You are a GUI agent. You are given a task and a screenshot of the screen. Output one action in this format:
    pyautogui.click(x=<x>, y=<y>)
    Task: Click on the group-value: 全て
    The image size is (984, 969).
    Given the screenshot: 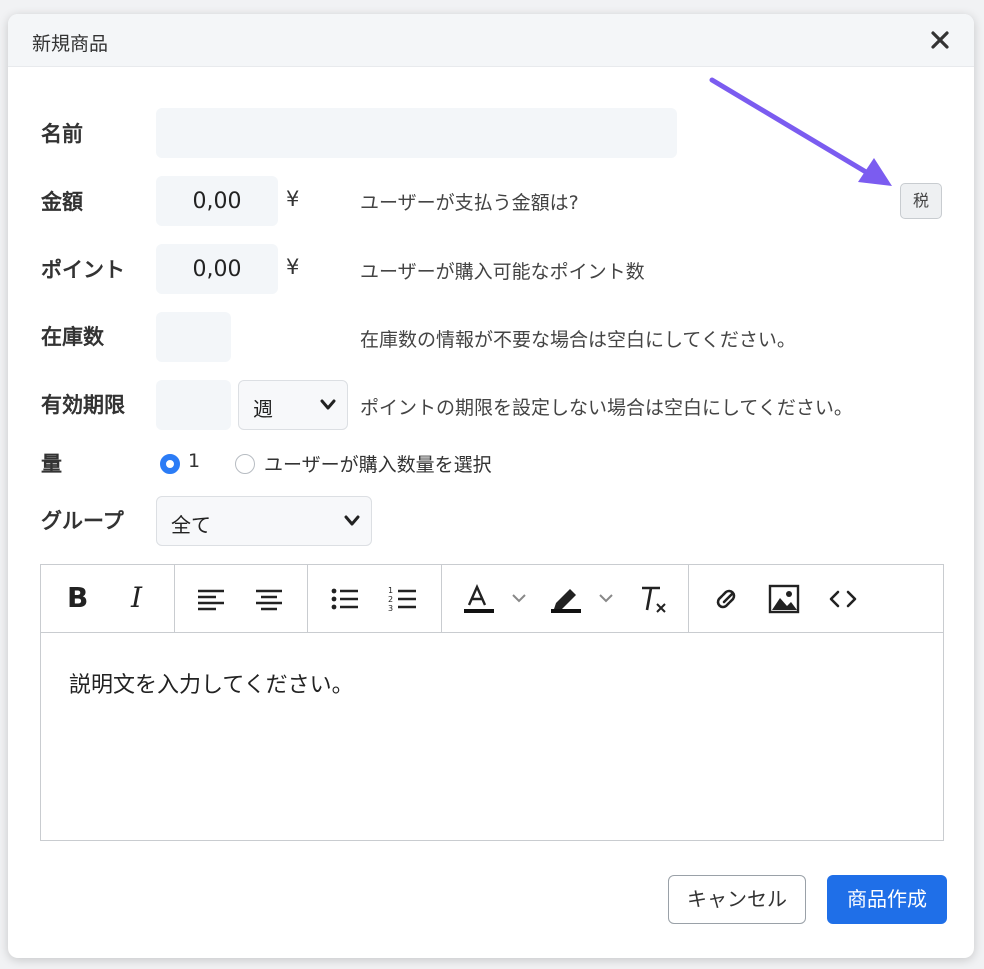 What is the action you would take?
    pyautogui.click(x=191, y=525)
    